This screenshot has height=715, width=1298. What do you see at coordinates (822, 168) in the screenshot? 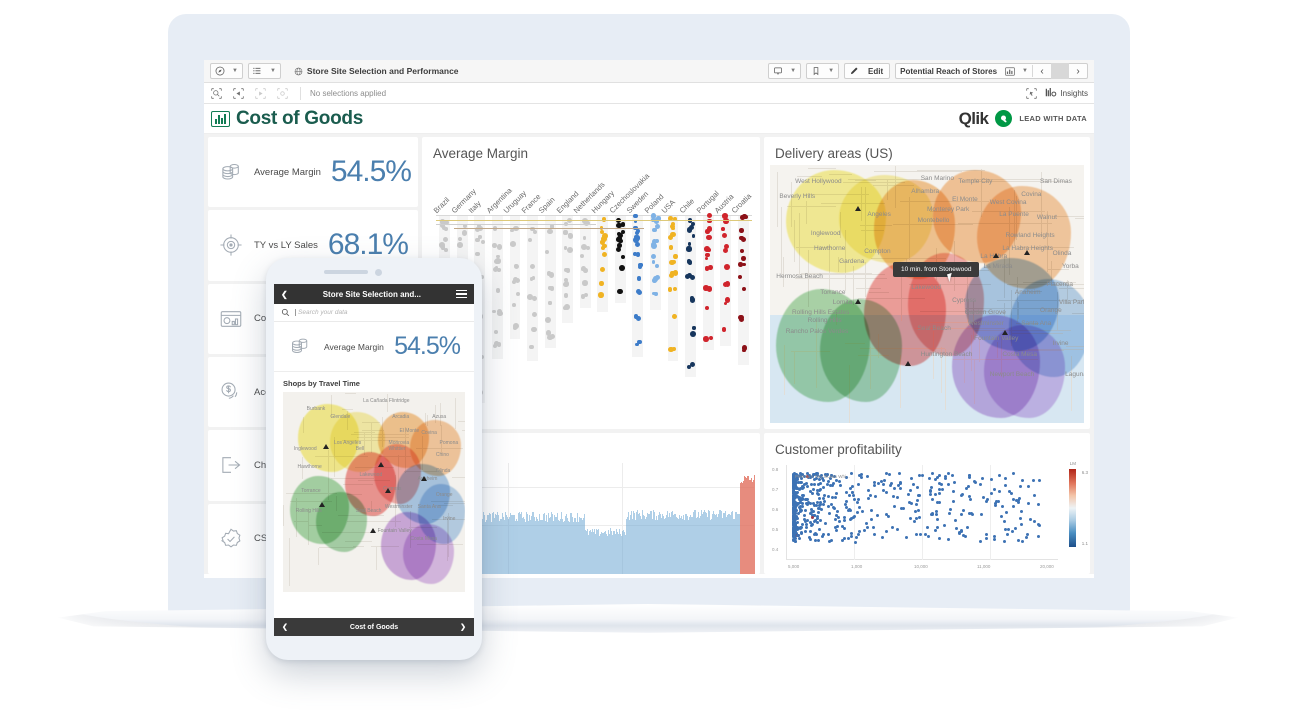
I see `map-road` at bounding box center [822, 168].